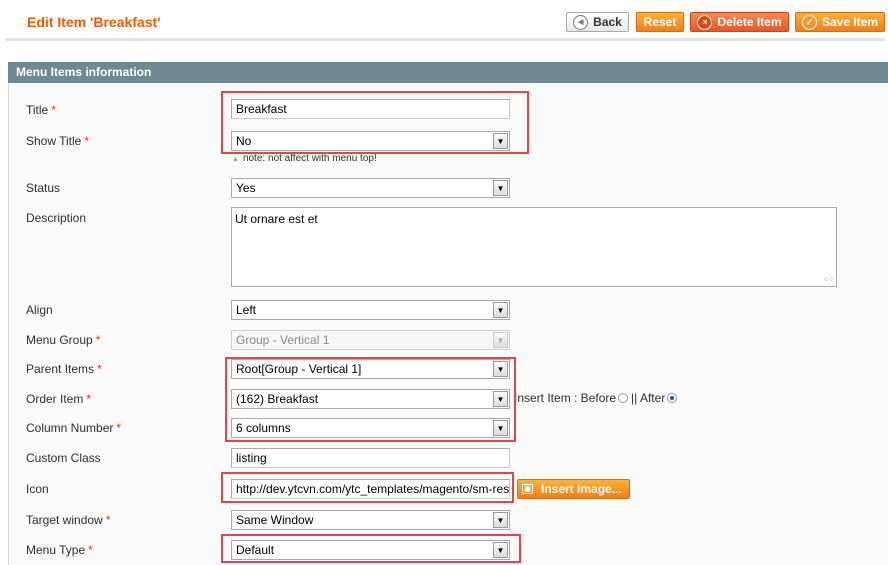 This screenshot has height=565, width=888. What do you see at coordinates (623, 398) in the screenshot?
I see `insert-before-radio` at bounding box center [623, 398].